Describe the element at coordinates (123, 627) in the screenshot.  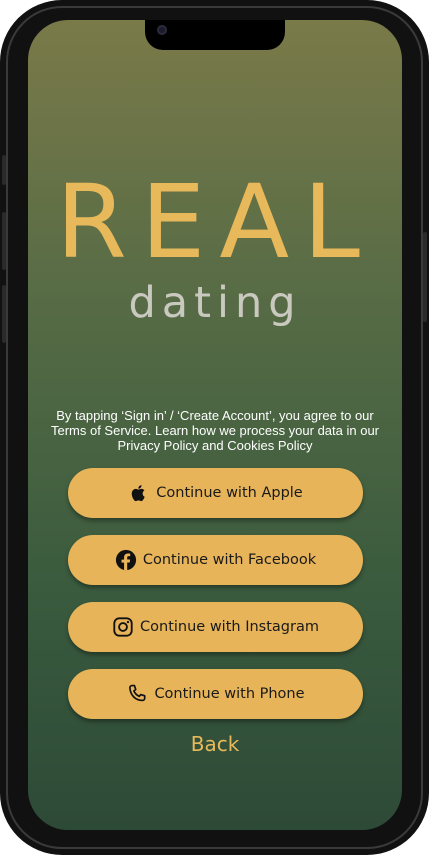
I see `instagram-icon` at that location.